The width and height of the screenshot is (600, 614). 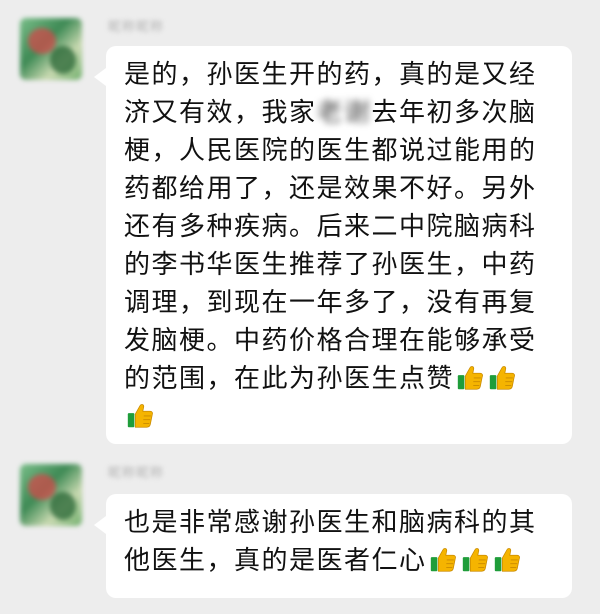 I want to click on message-line: 发脑梗。中药价格合理在能够承受, so click(x=330, y=341).